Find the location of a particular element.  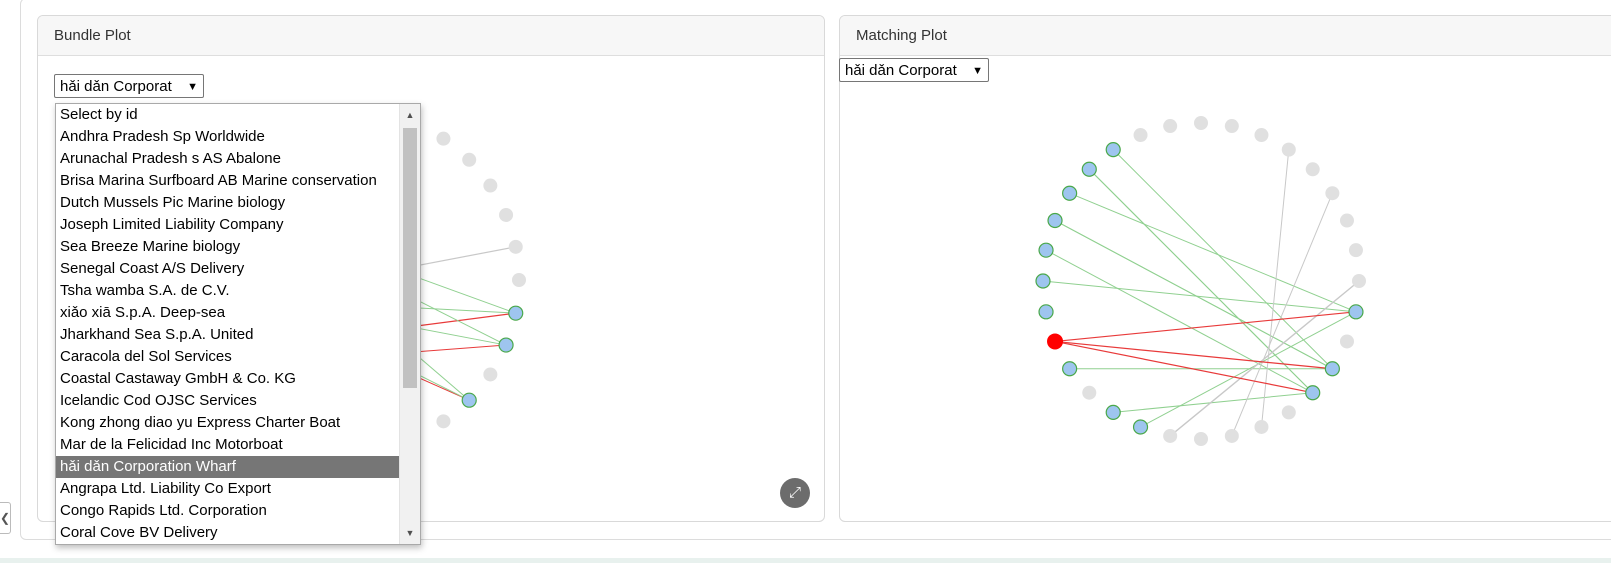

dropdown-option: Andhra Pradesh Sp Worldwide is located at coordinates (228, 137).